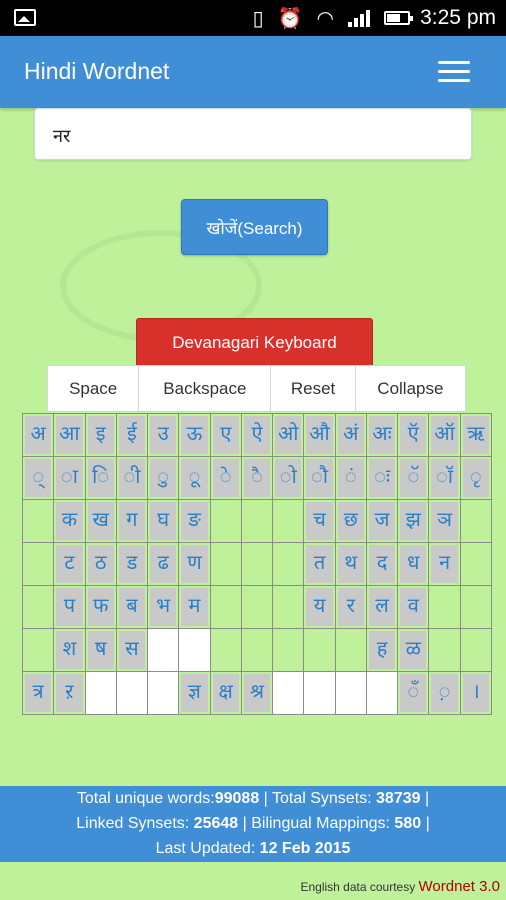  What do you see at coordinates (459, 886) in the screenshot?
I see `wordnet-link: Wordnet 3.0` at bounding box center [459, 886].